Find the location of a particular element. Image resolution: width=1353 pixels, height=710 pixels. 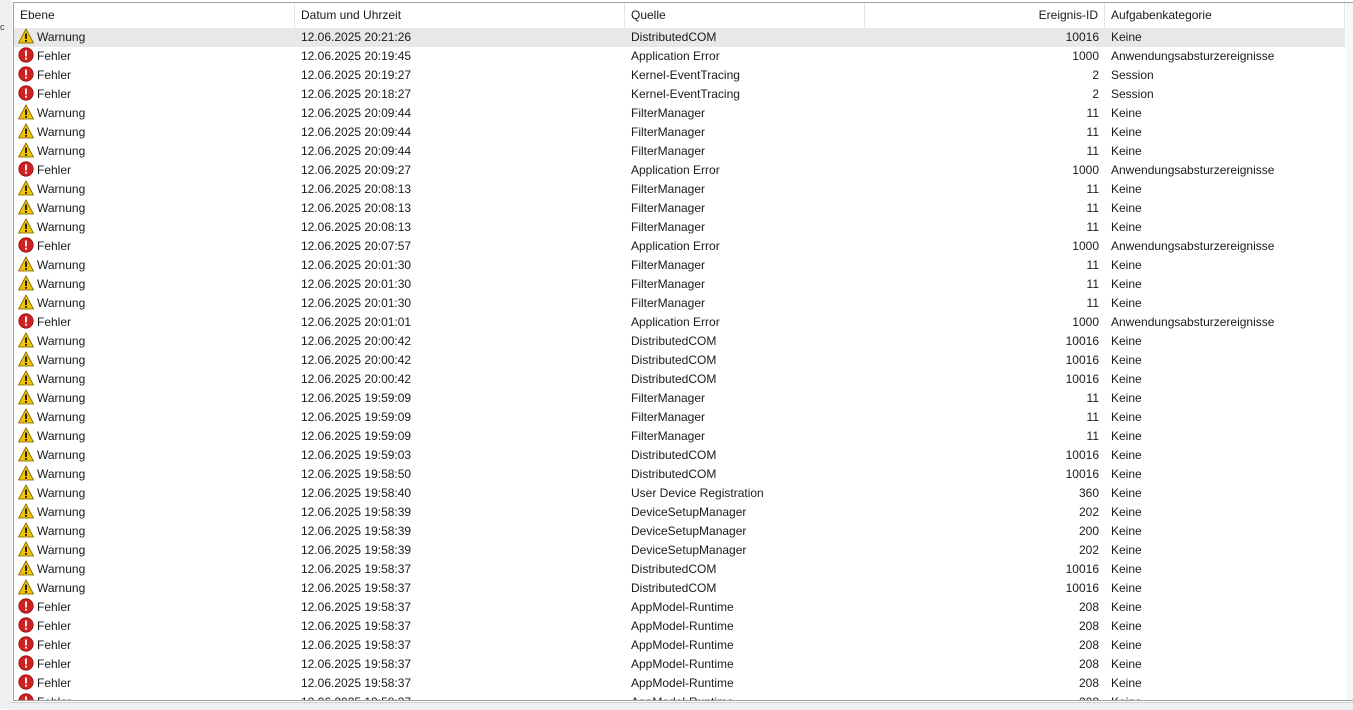

cell-datetime: 12.06.2025 20:07:57 is located at coordinates (356, 246).